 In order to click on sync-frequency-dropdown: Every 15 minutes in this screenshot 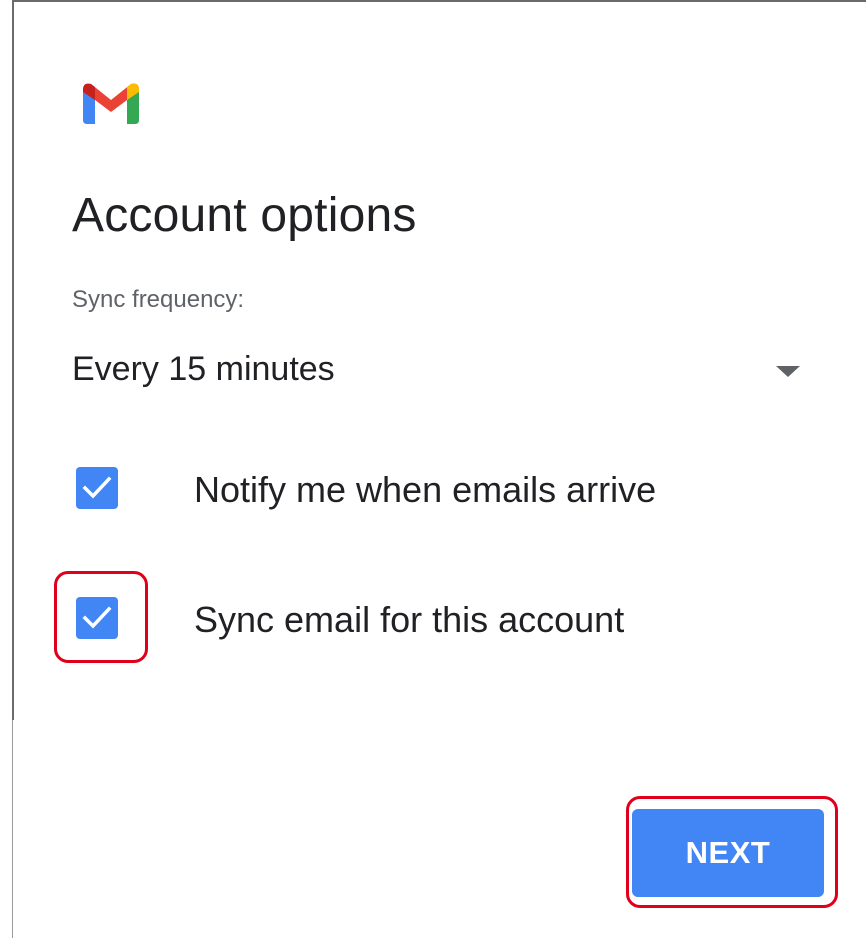, I will do `click(437, 370)`.